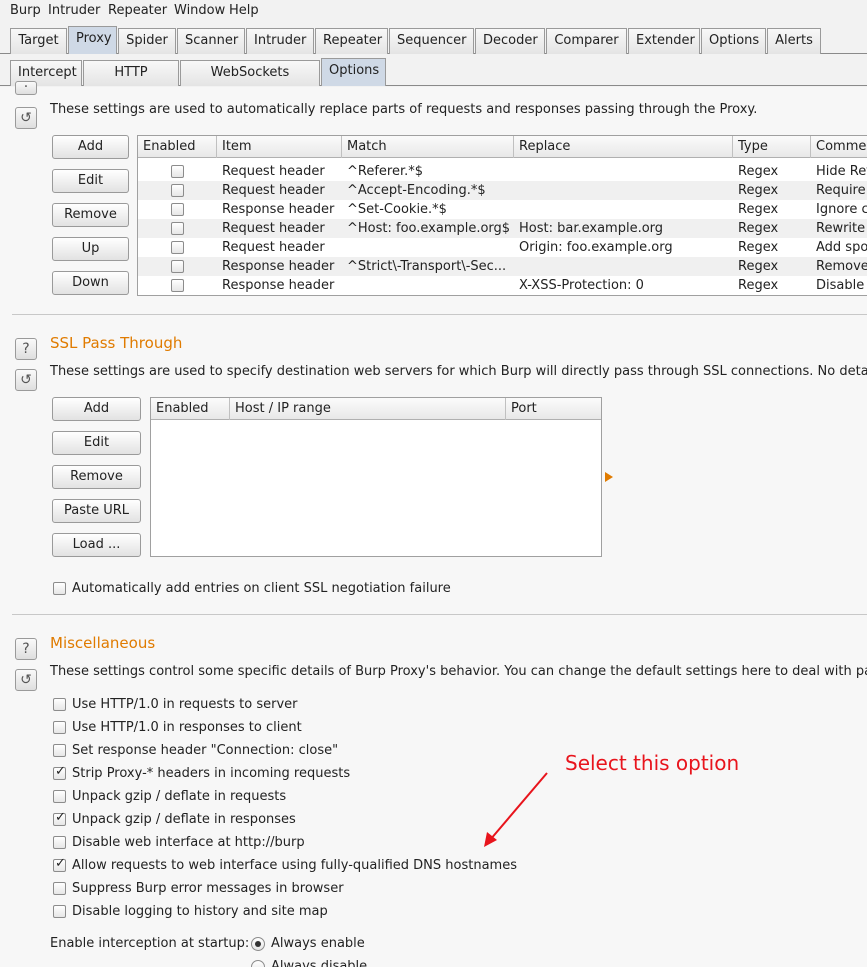 The image size is (867, 967). I want to click on misc-option-label: Use HTTP/1.0 in responses to client, so click(187, 727).